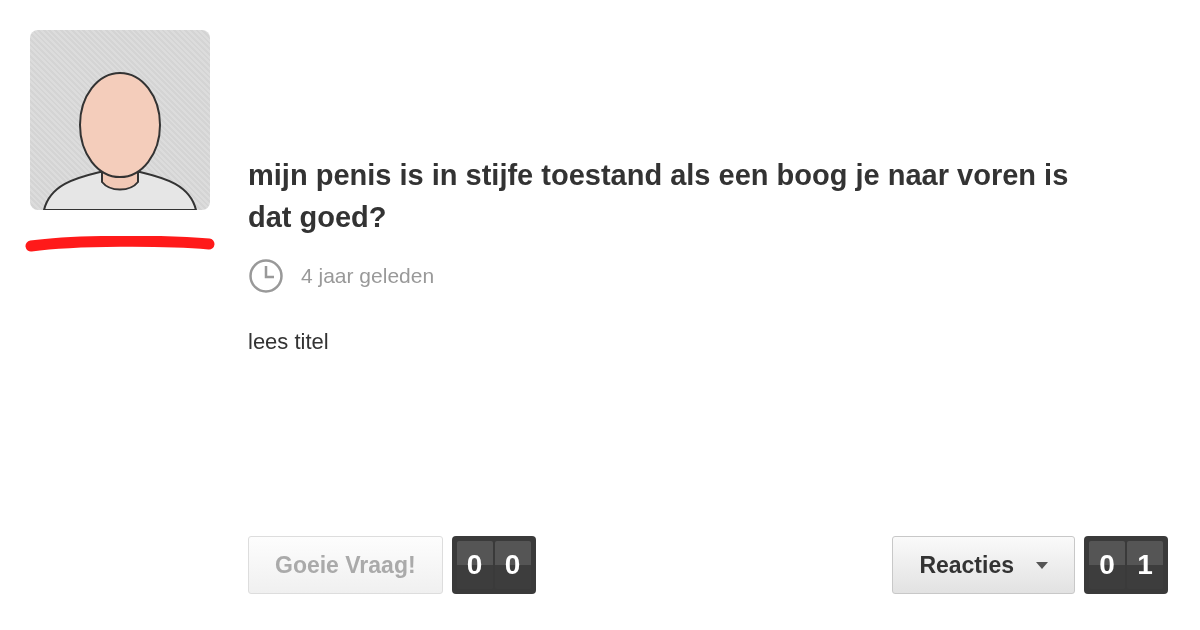 The width and height of the screenshot is (1200, 630). I want to click on reactions-button: Reacties, so click(983, 565).